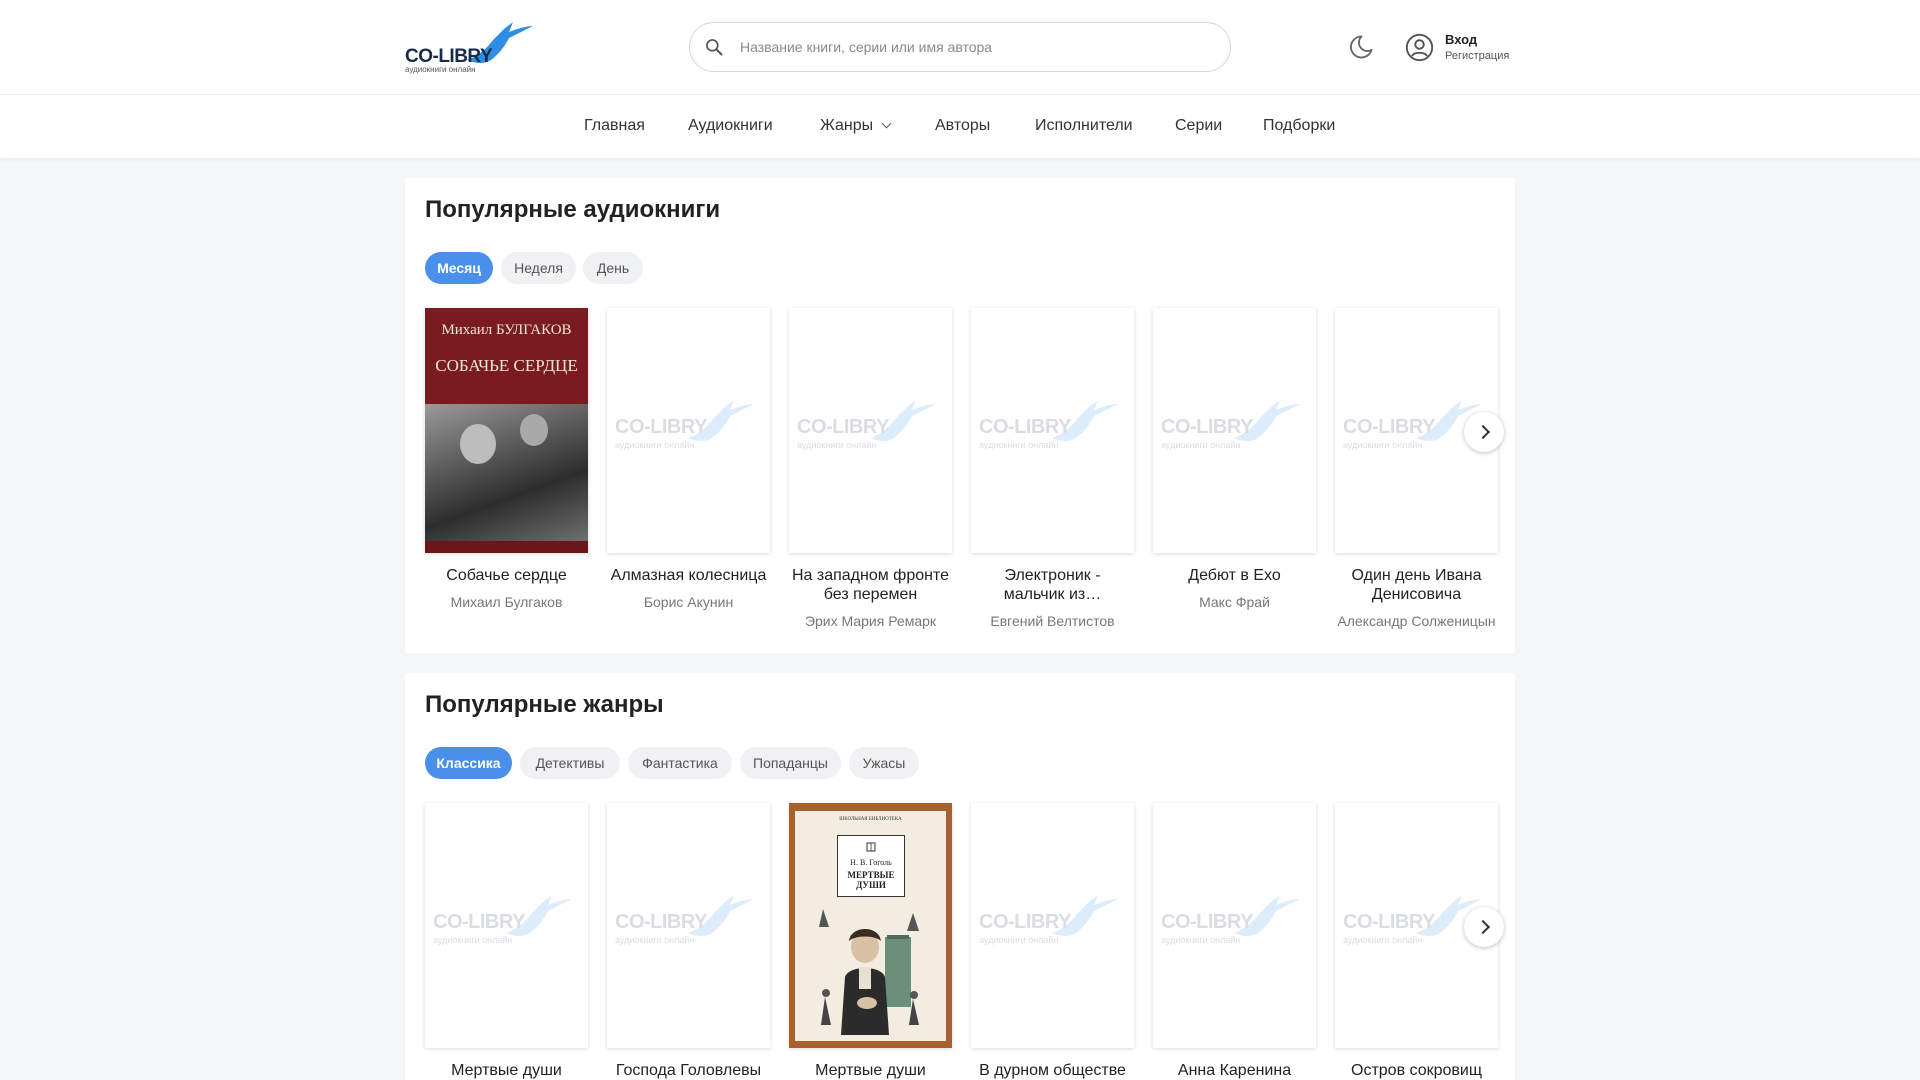  I want to click on cover-author-text: Михаил БУЛГАКОВ, so click(506, 330).